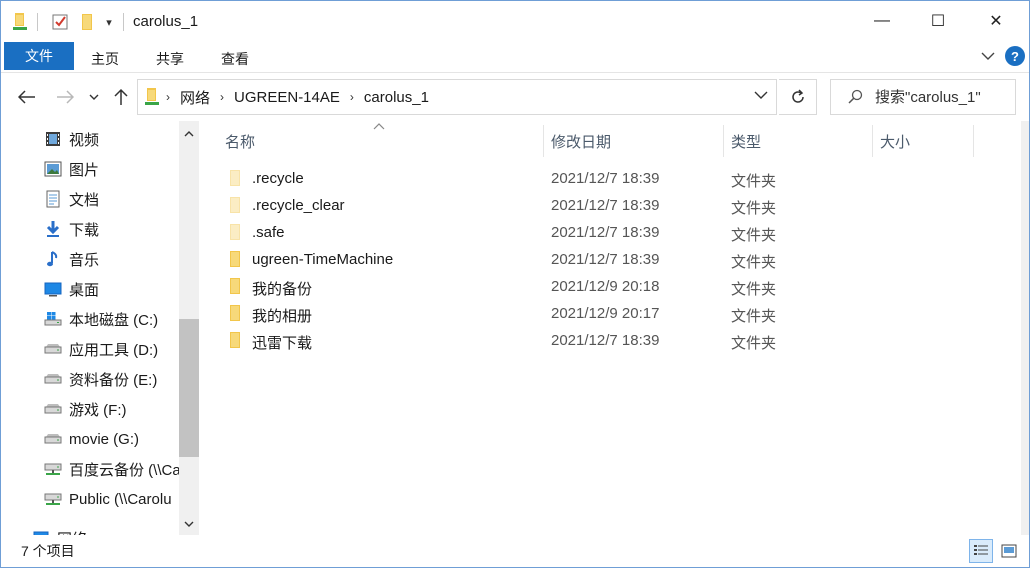 This screenshot has height=568, width=1030. Describe the element at coordinates (111, 409) in the screenshot. I see `sidebar-item-drive-f: 游戏 (F:)` at that location.